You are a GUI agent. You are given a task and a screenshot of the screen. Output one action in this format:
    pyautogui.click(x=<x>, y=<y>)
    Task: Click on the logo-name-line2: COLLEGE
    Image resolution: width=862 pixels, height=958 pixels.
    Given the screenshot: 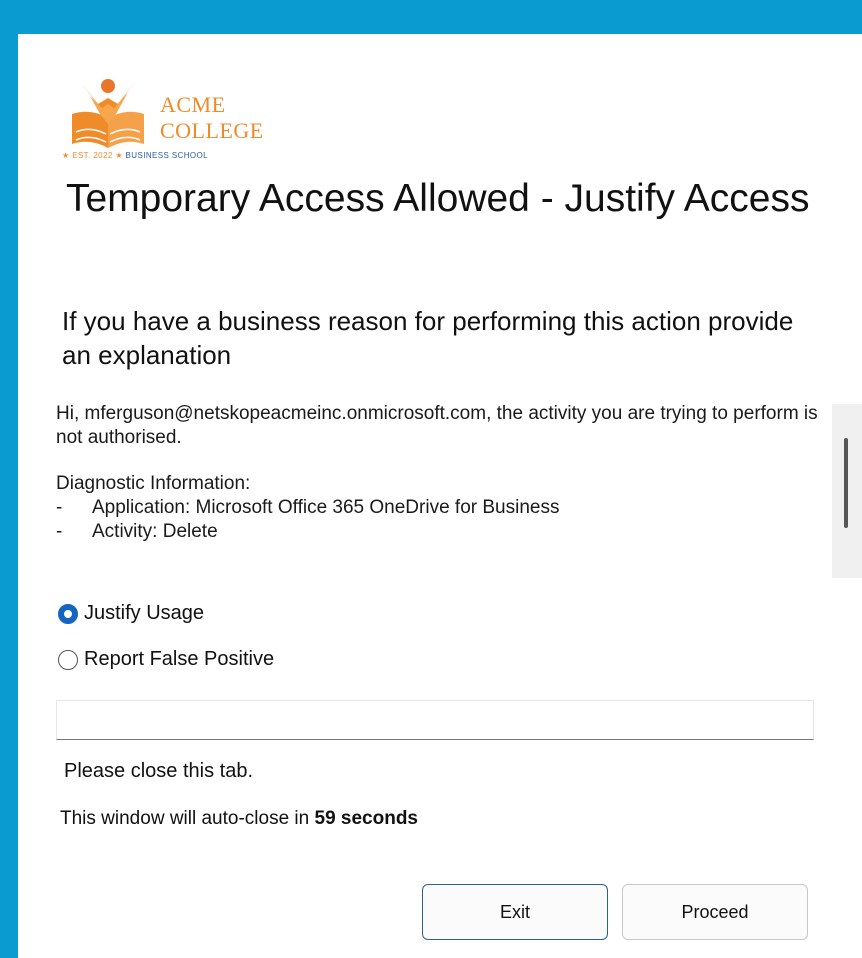 What is the action you would take?
    pyautogui.click(x=212, y=130)
    